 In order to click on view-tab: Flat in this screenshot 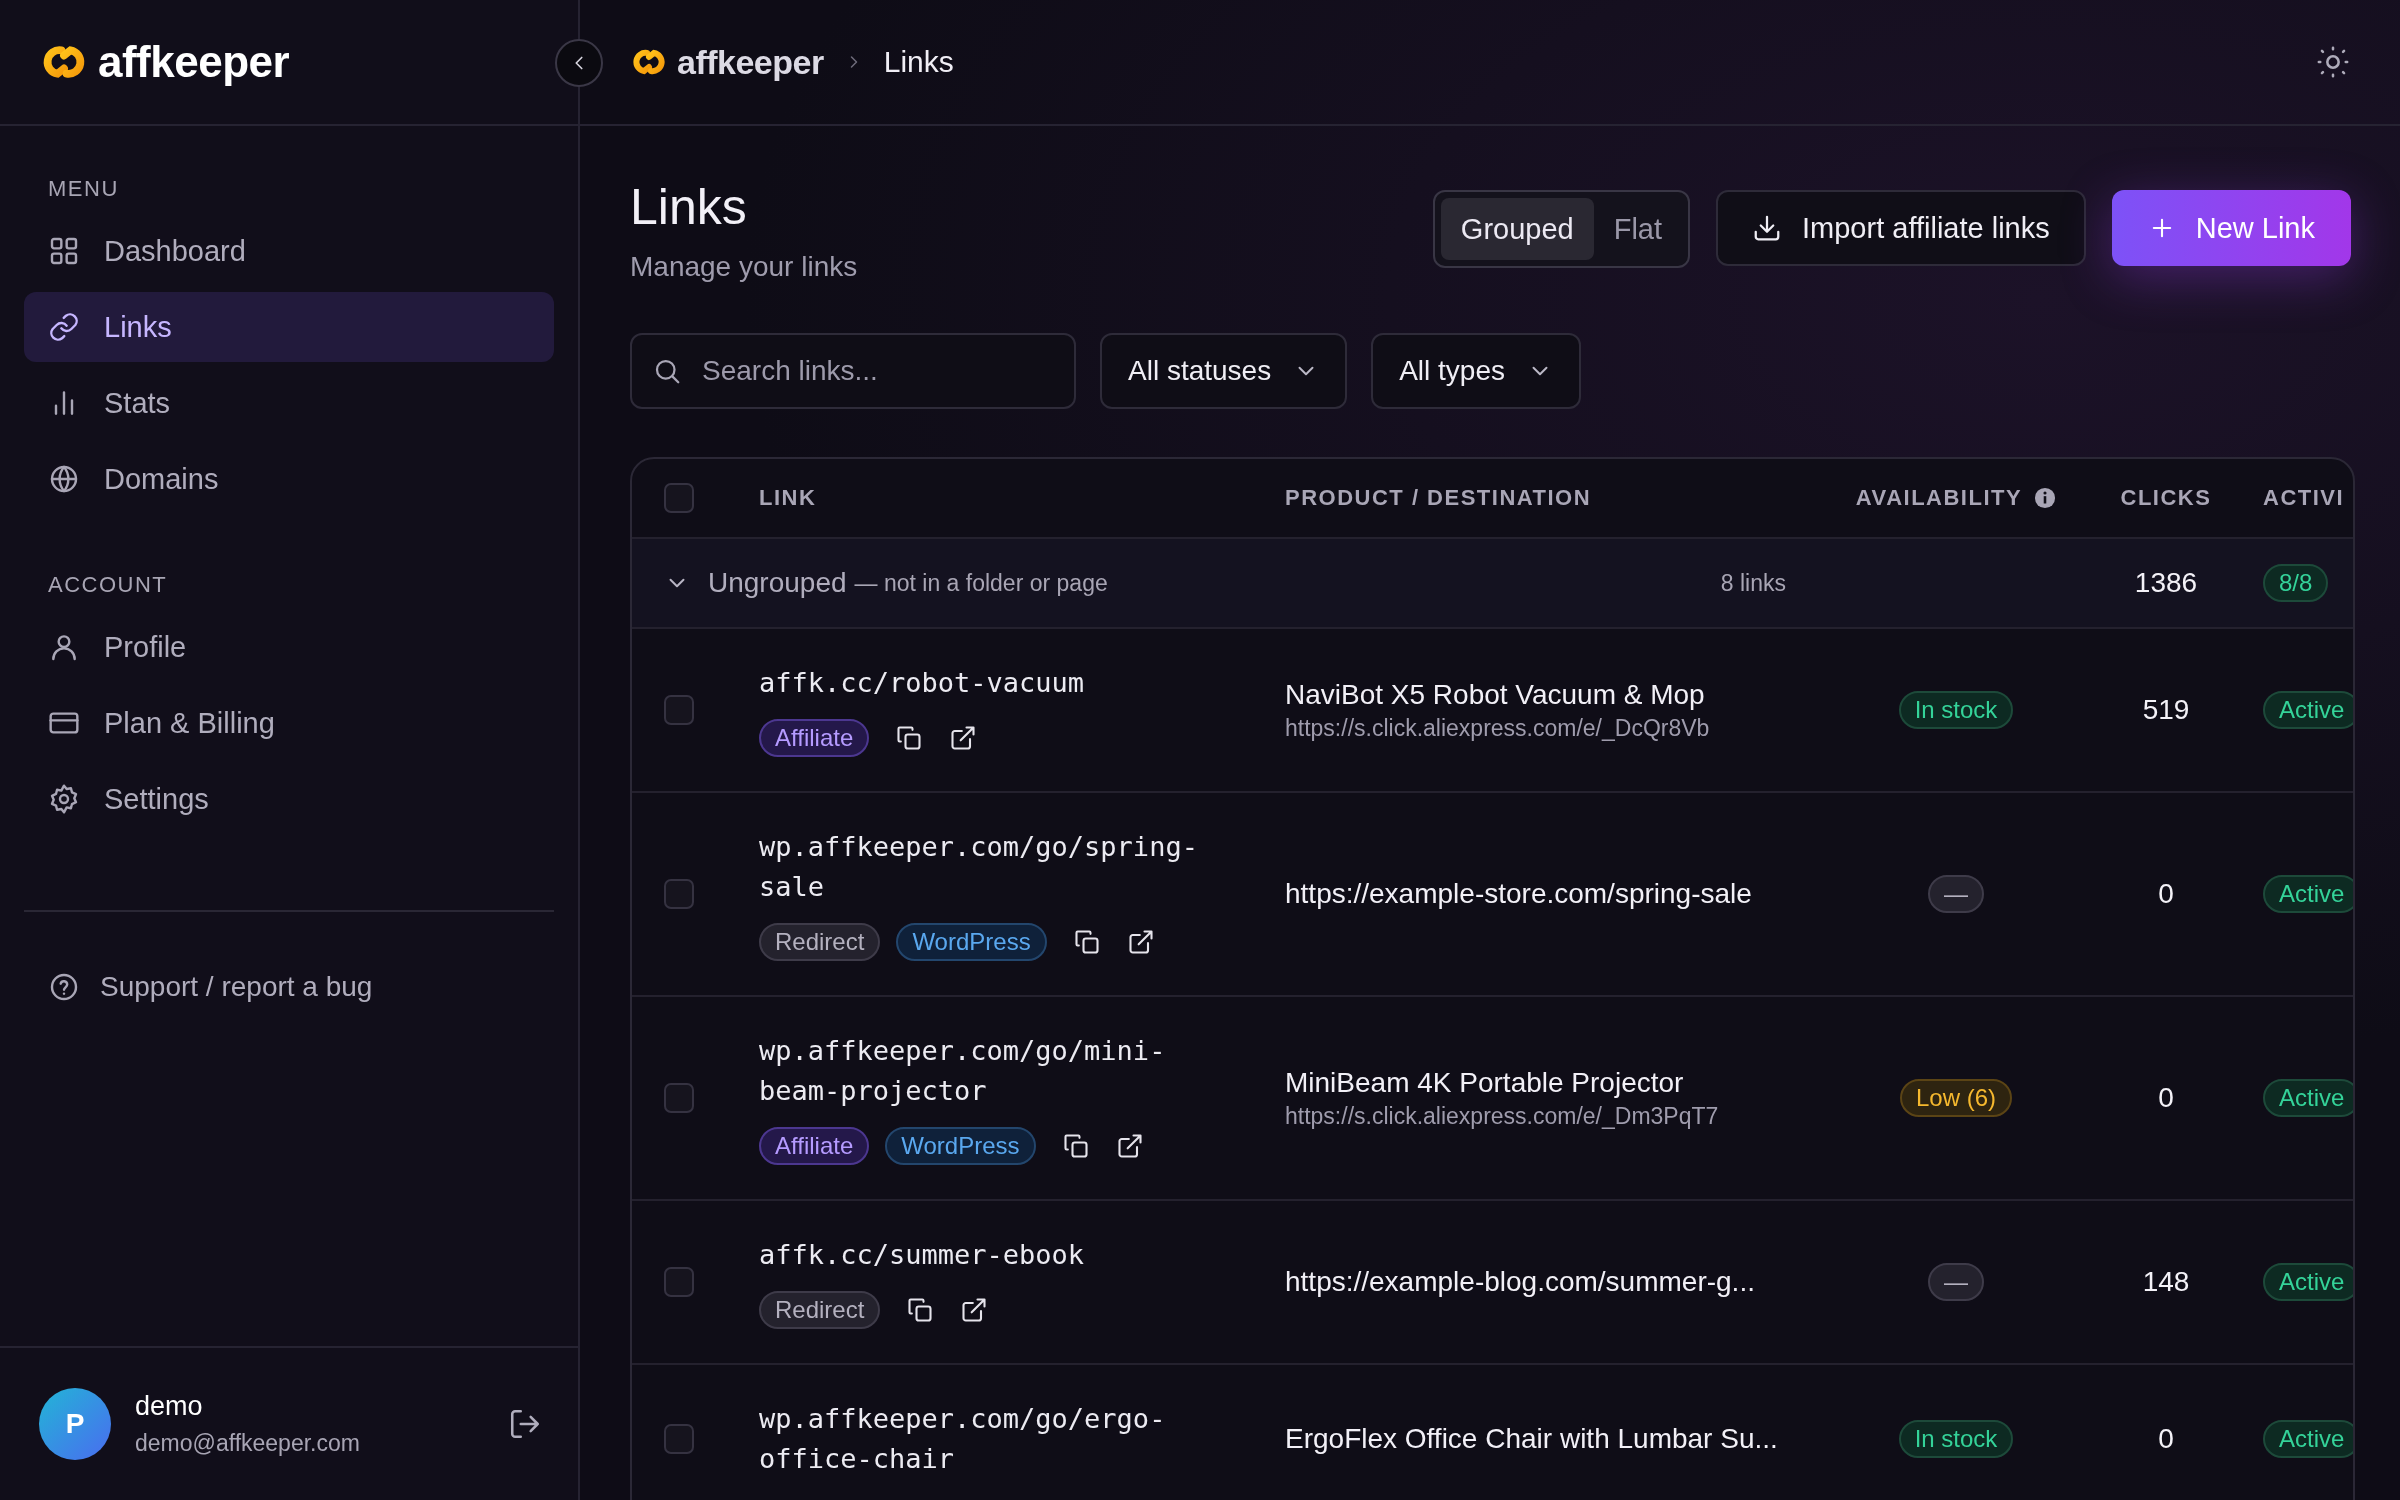, I will do `click(1638, 229)`.